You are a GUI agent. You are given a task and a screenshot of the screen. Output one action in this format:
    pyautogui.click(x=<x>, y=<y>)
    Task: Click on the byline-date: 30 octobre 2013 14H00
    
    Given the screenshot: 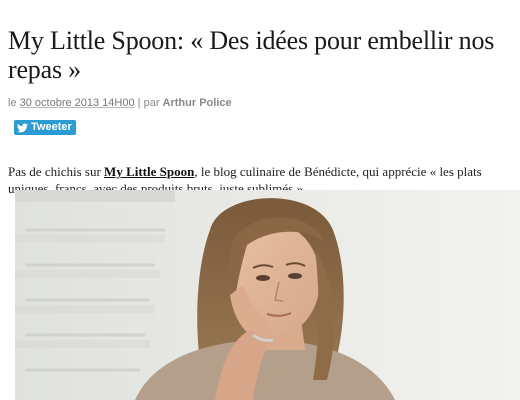 What is the action you would take?
    pyautogui.click(x=77, y=103)
    